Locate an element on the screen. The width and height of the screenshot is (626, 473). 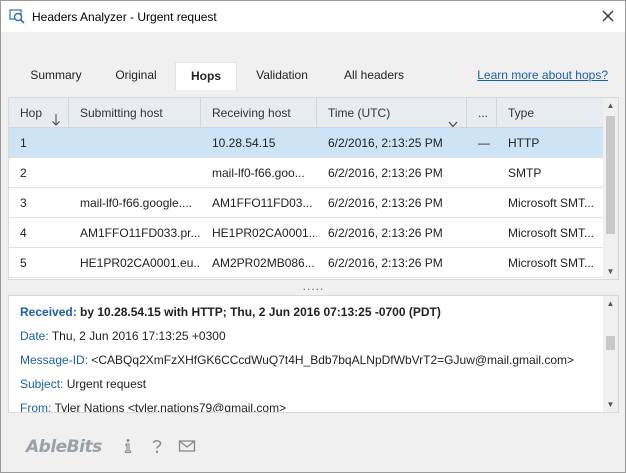
column-submitting-host: Submitting host is located at coordinates (135, 113).